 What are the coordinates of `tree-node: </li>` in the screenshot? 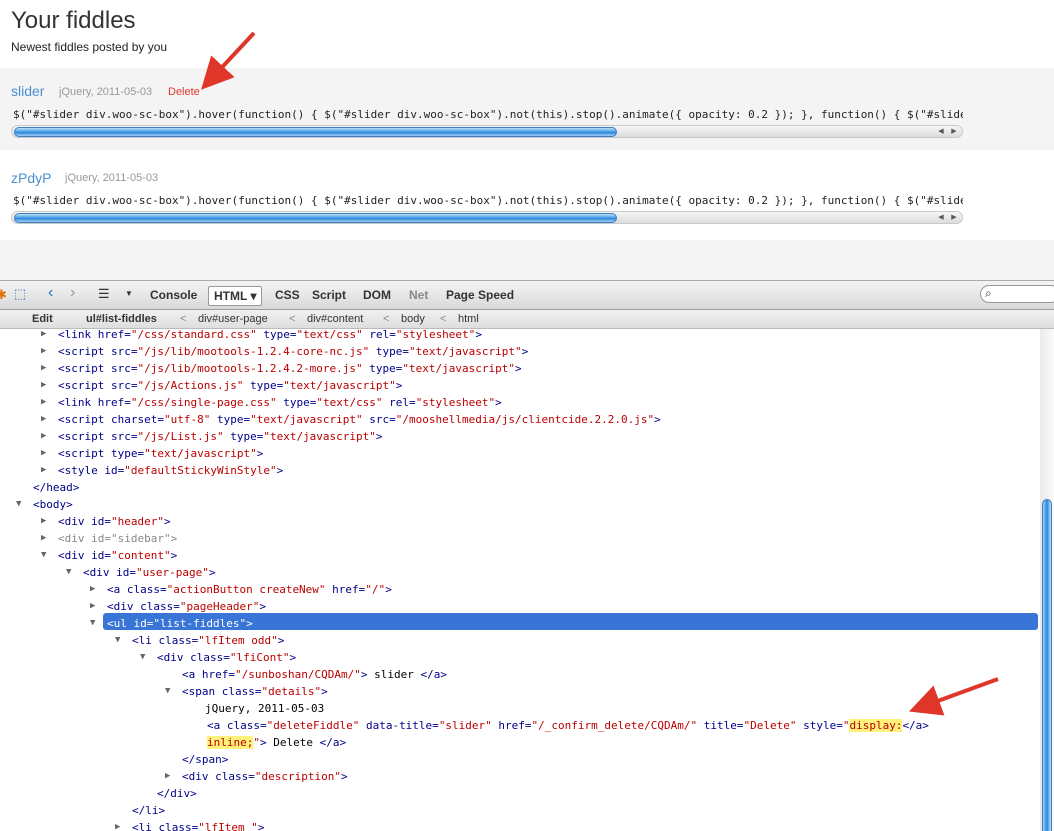 It's located at (148, 810).